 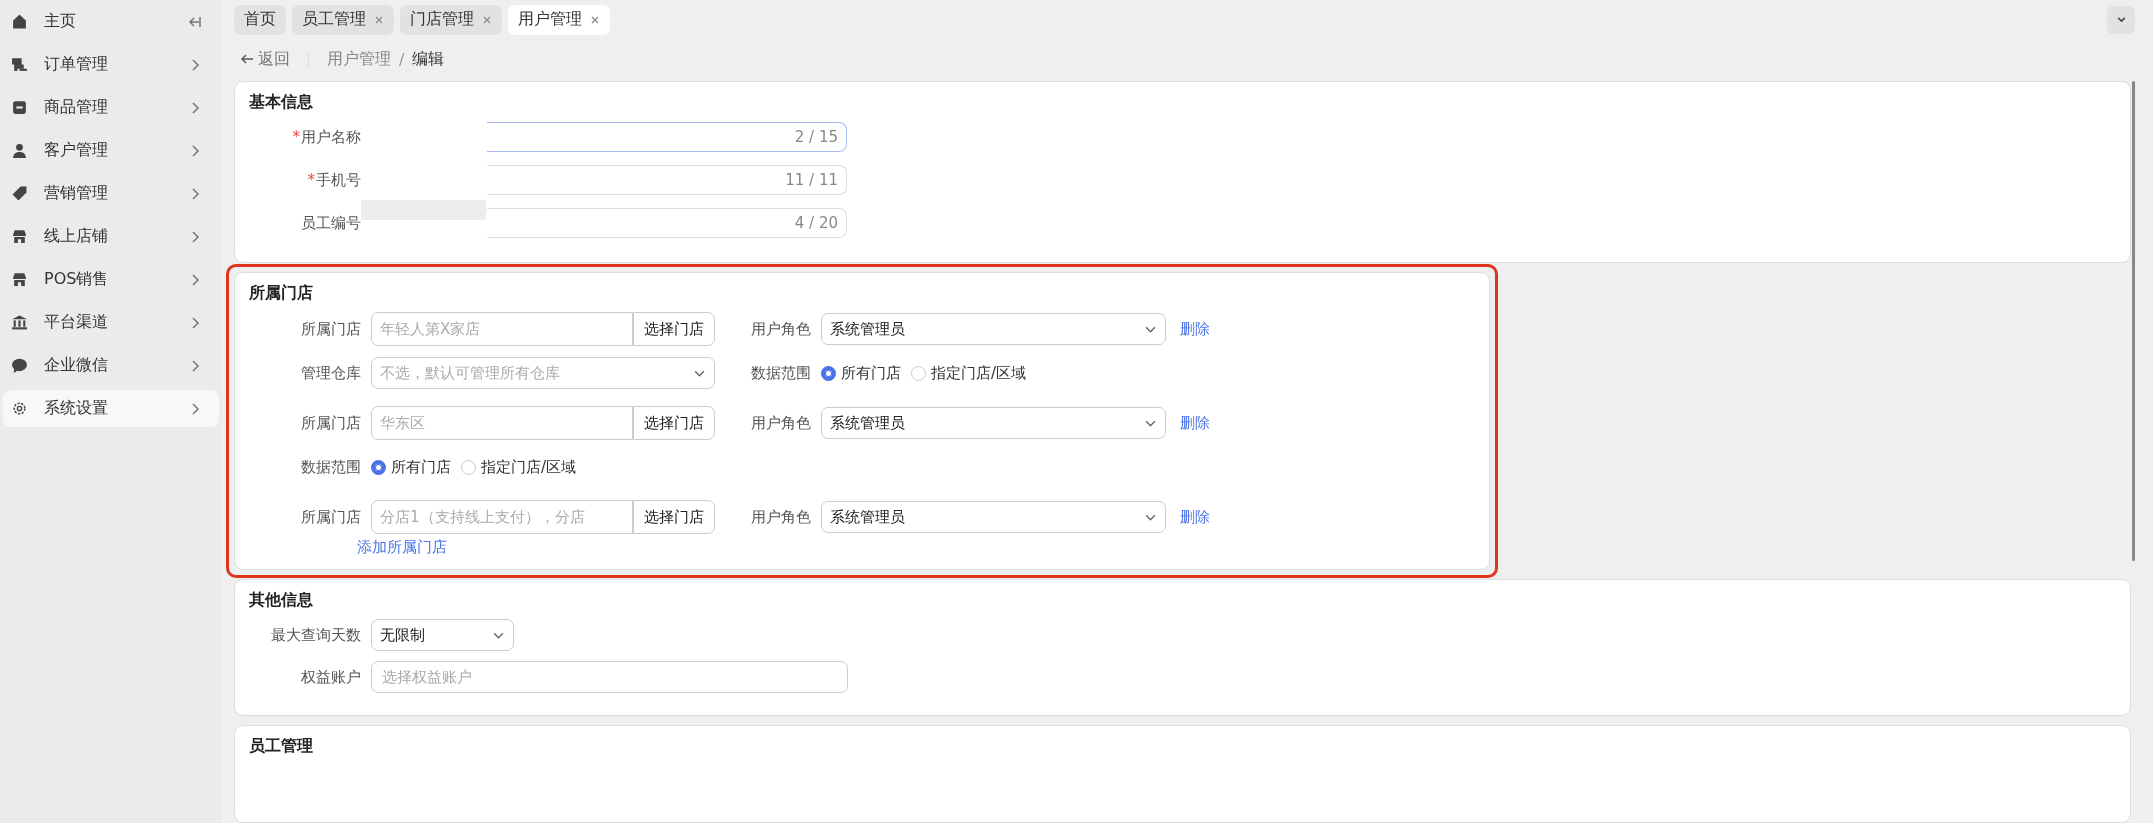 What do you see at coordinates (111, 21) in the screenshot?
I see `sidebar-item: 主页` at bounding box center [111, 21].